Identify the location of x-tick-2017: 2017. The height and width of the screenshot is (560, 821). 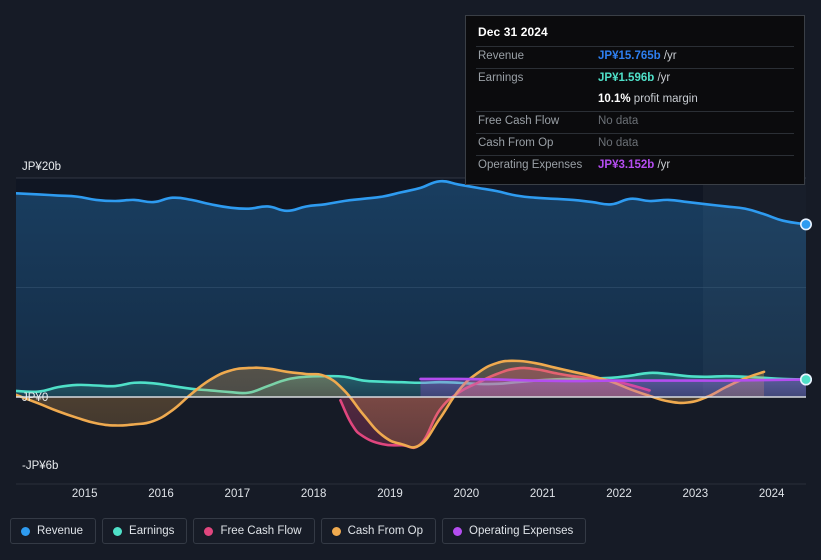
(238, 494).